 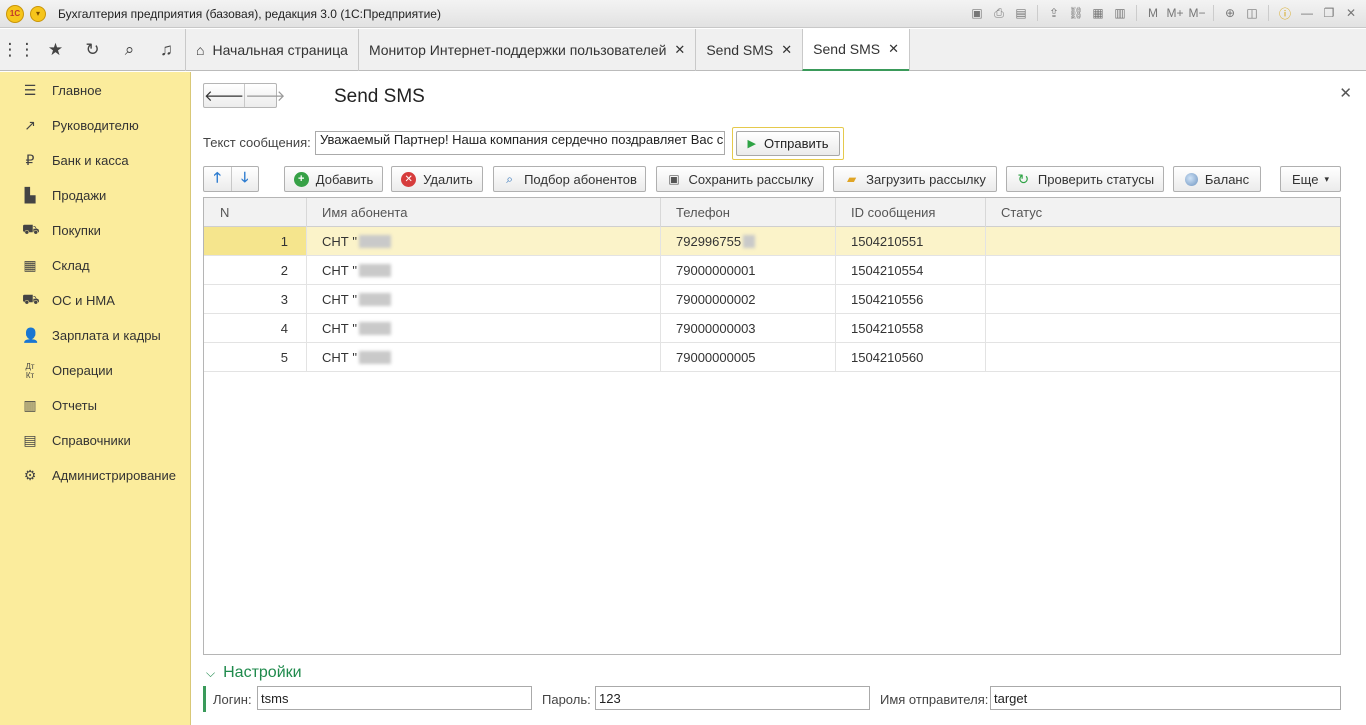 I want to click on memory-m-icon: M, so click(x=1153, y=13).